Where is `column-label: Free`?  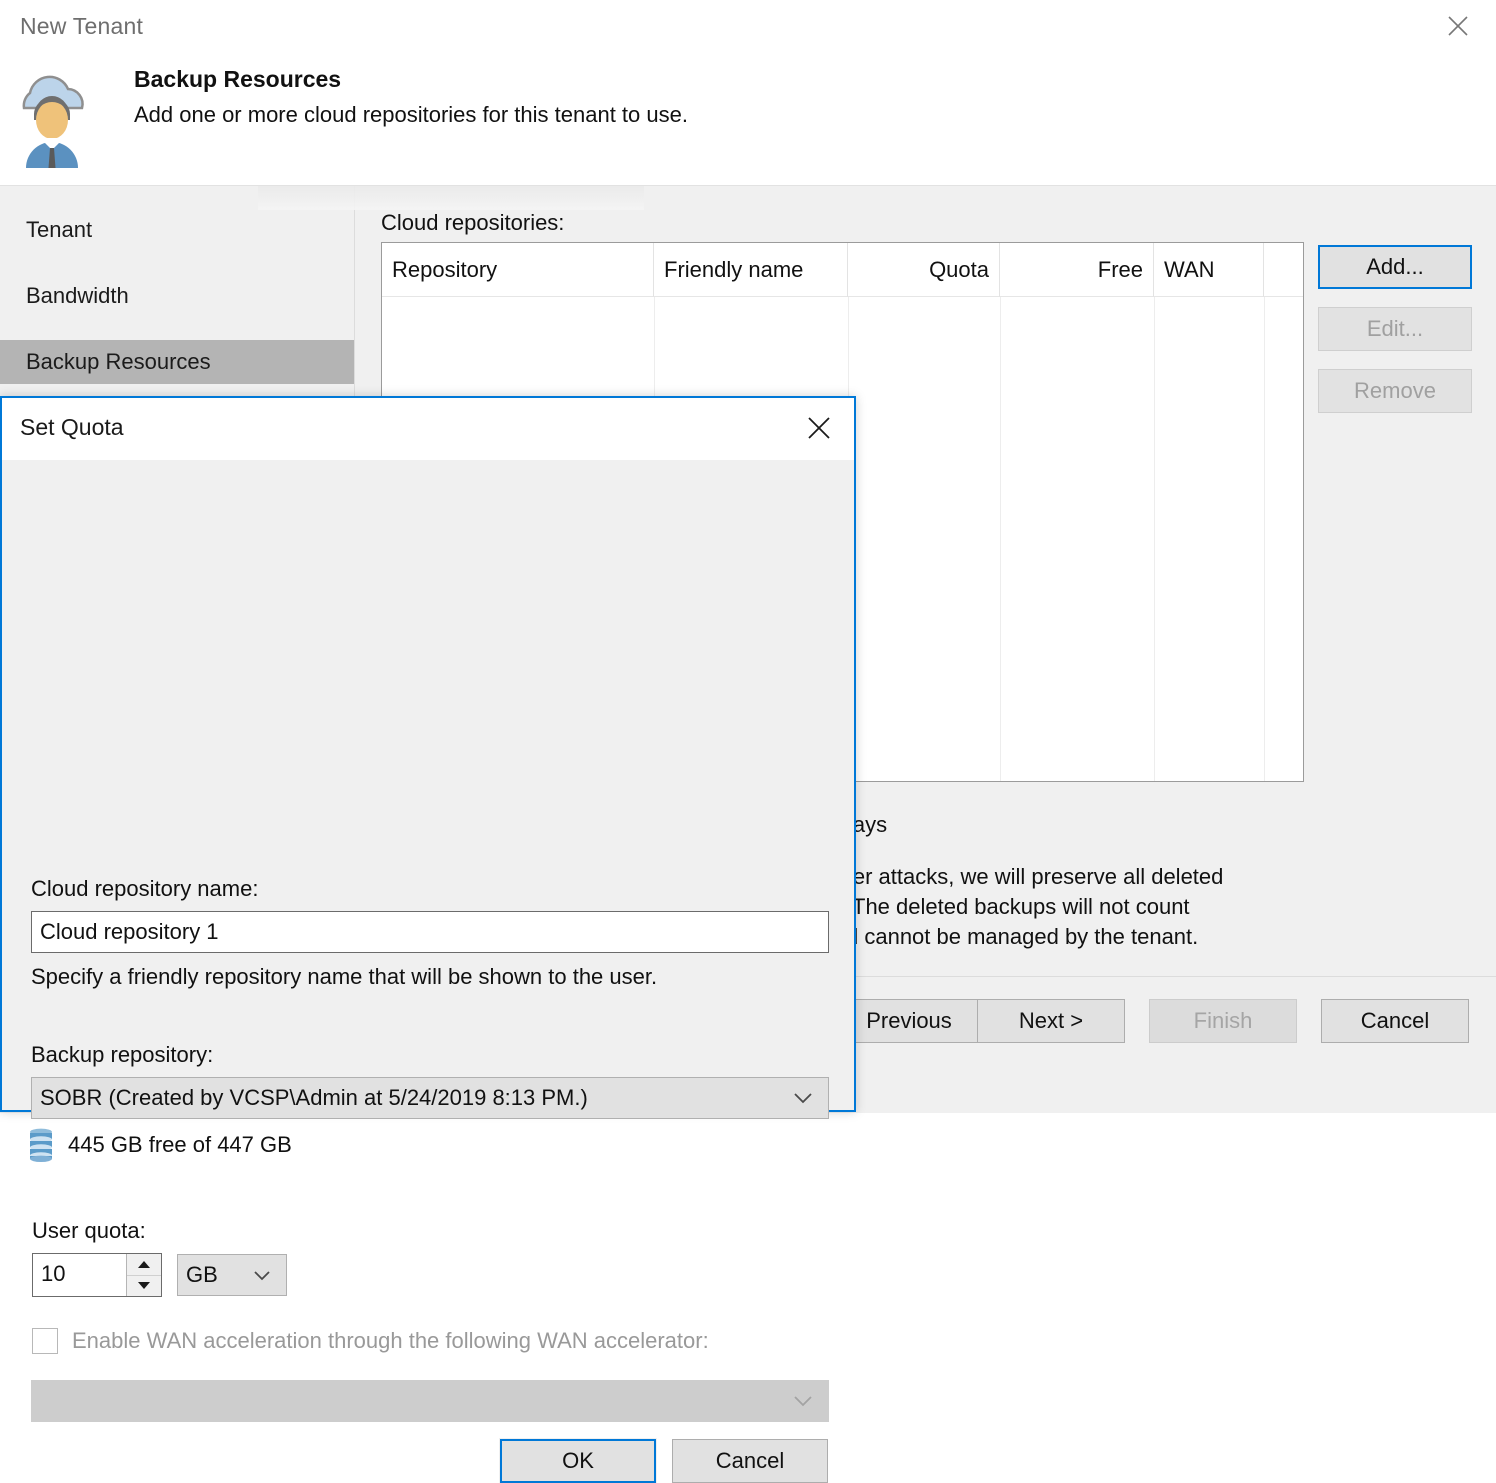
column-label: Free is located at coordinates (1120, 269).